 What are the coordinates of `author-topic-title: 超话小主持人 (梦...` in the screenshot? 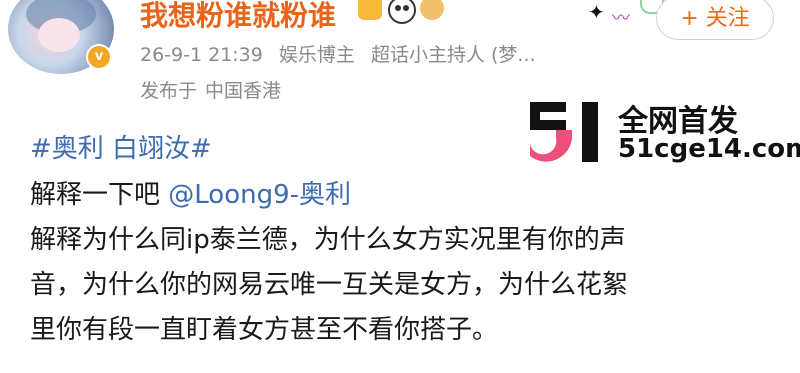 It's located at (453, 55).